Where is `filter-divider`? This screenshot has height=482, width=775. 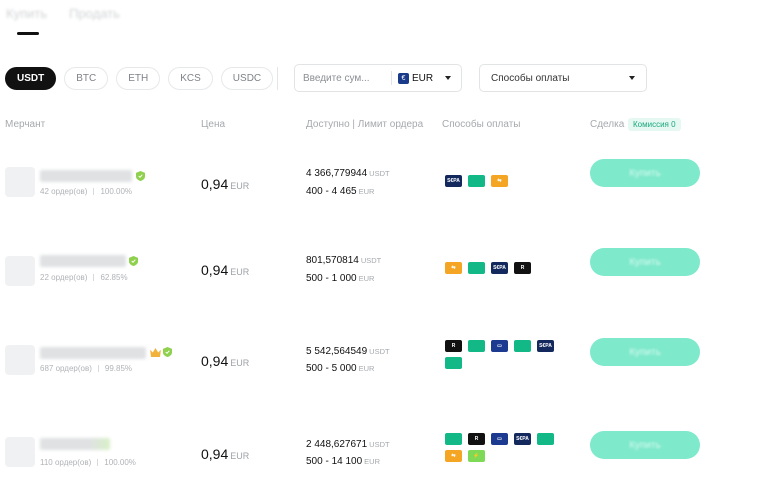 filter-divider is located at coordinates (277, 78).